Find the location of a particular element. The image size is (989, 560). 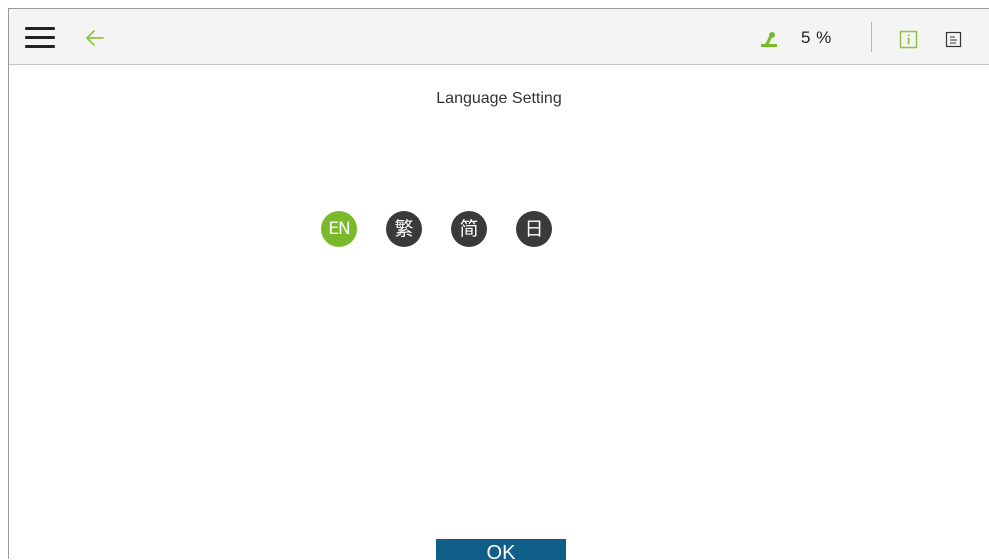

language-option-japanese: 日 is located at coordinates (534, 229).